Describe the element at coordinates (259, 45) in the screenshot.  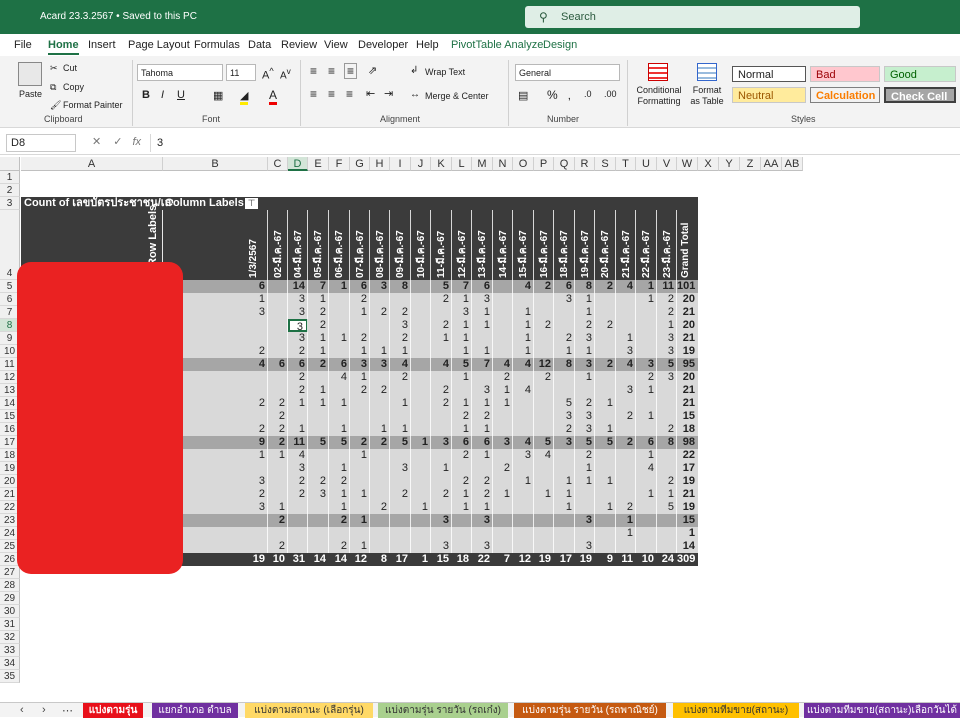
I see `menu-tab-data: Data` at that location.